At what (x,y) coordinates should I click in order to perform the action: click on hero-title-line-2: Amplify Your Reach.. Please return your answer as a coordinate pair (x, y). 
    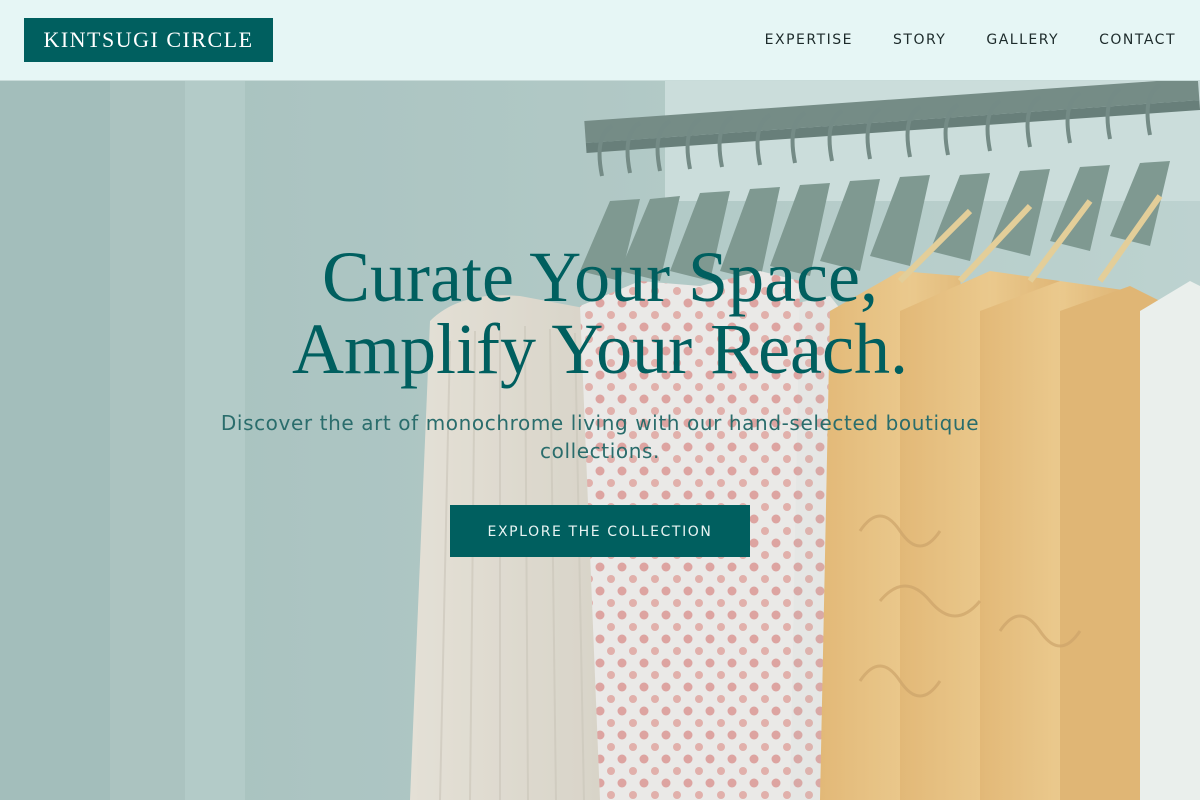
    Looking at the image, I should click on (600, 349).